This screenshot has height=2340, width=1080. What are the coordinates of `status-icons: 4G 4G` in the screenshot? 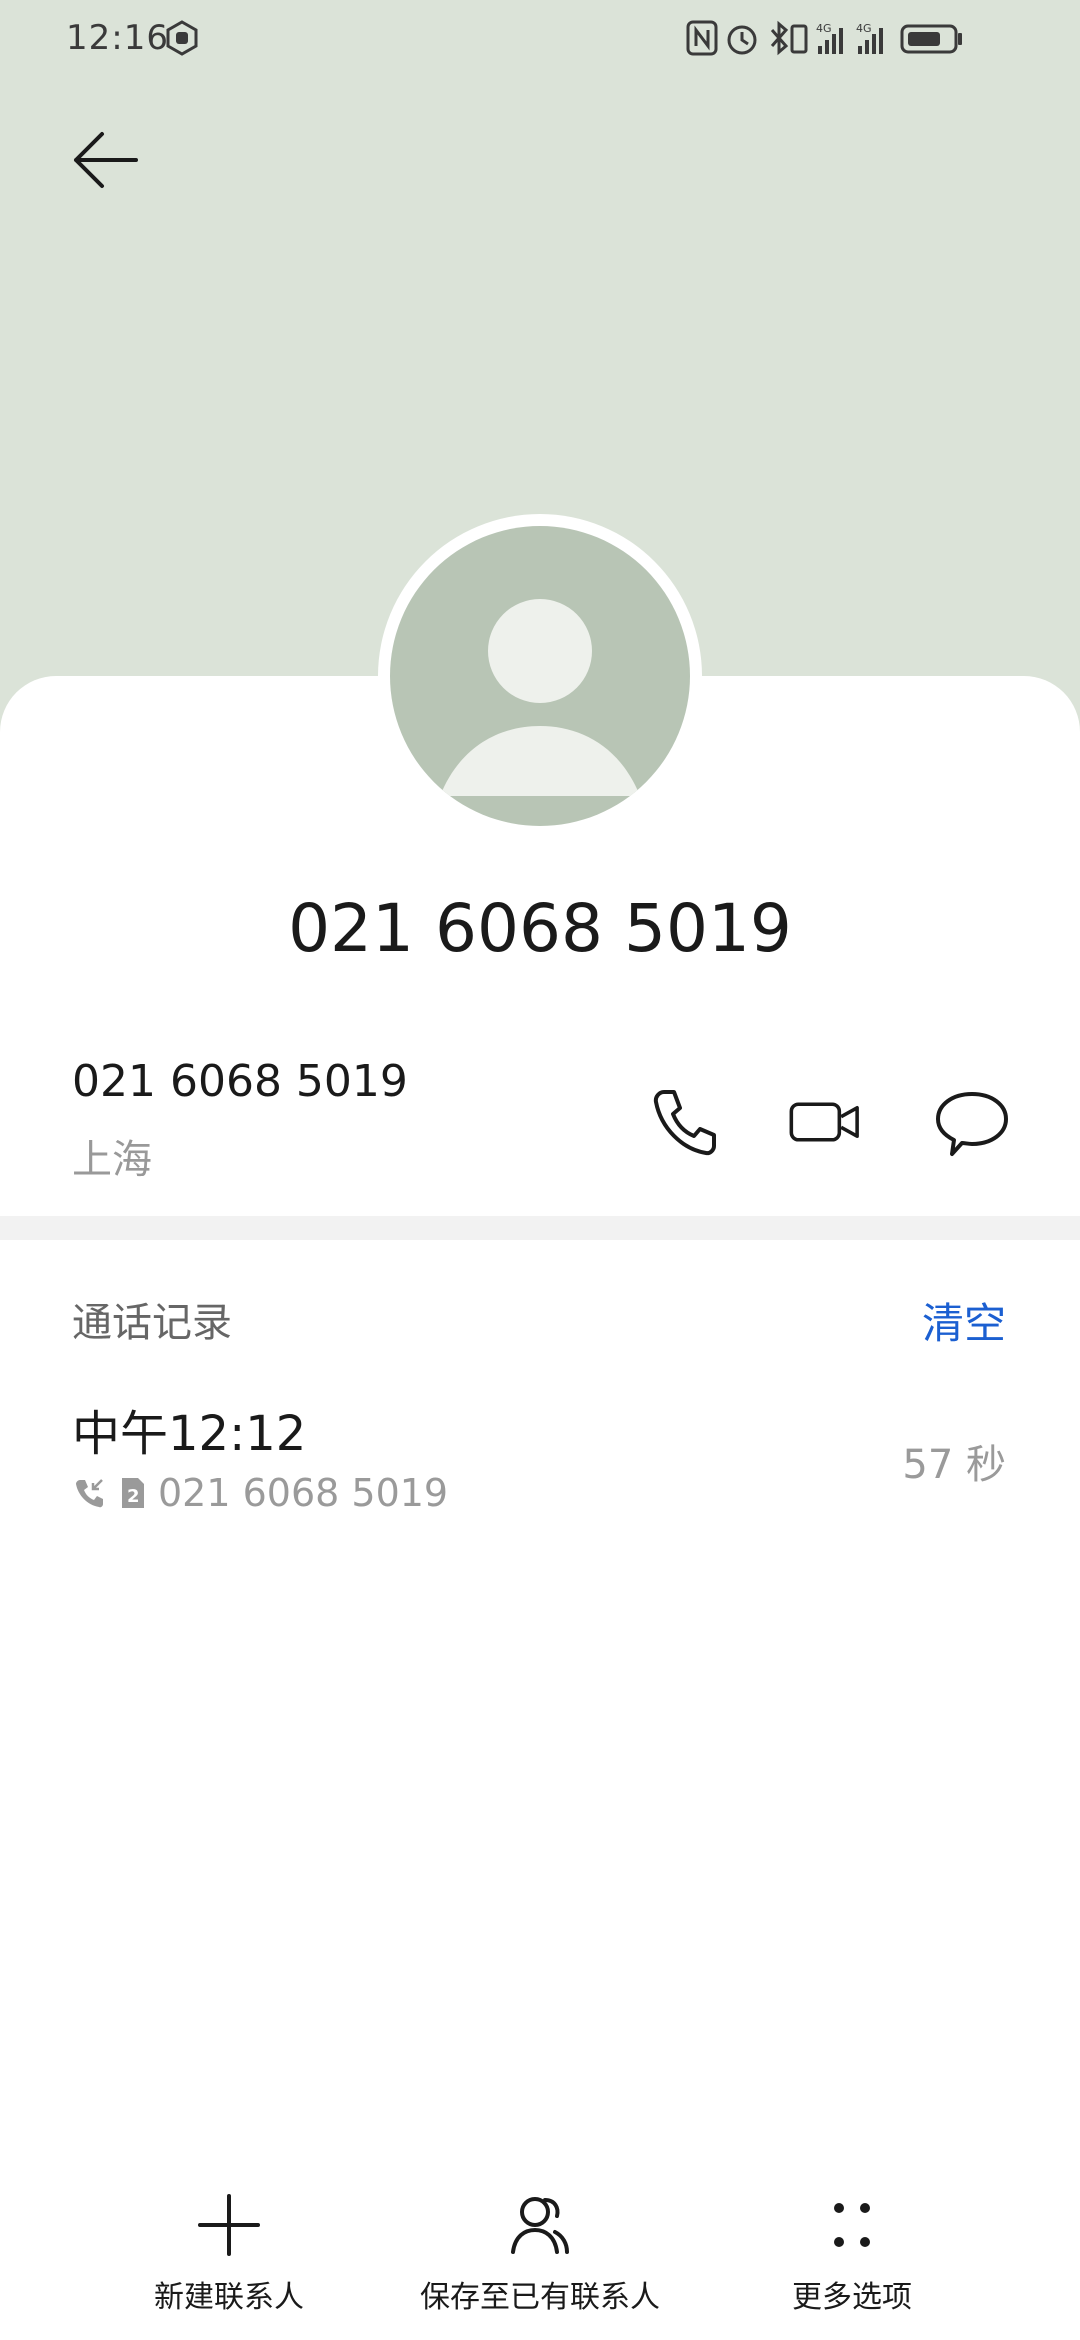 It's located at (824, 38).